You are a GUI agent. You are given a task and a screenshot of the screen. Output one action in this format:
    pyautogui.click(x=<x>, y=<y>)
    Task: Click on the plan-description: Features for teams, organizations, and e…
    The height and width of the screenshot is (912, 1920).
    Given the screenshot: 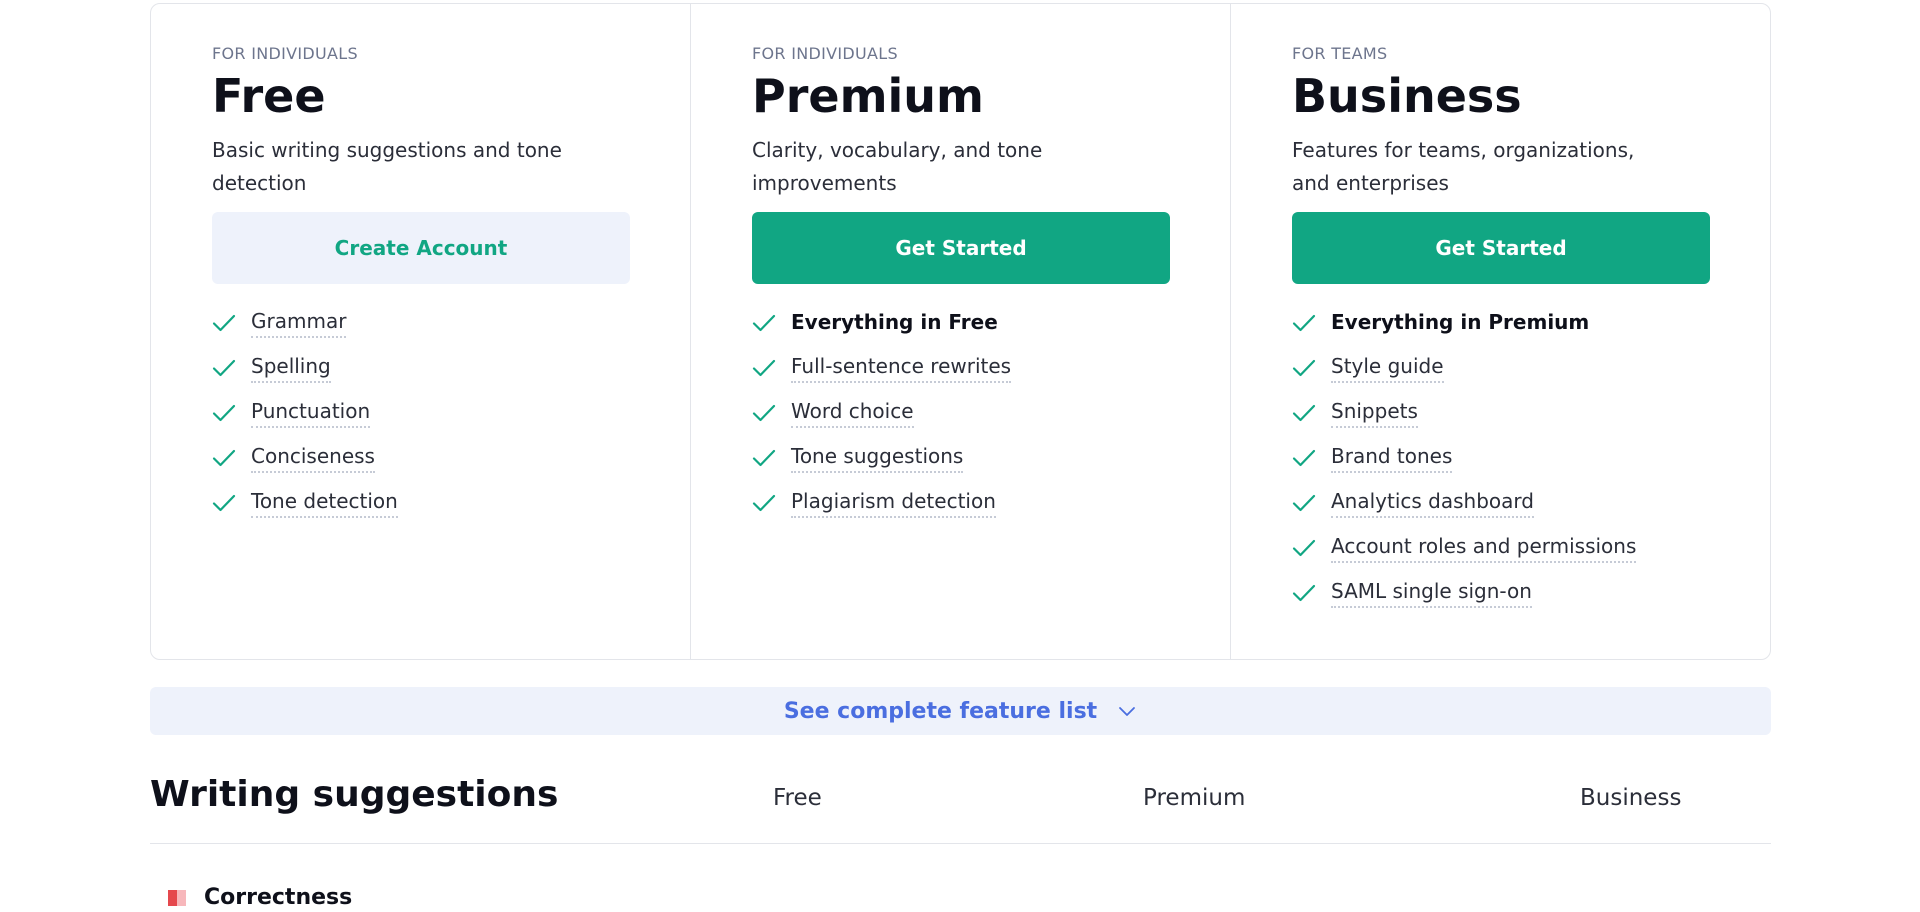 What is the action you would take?
    pyautogui.click(x=1463, y=166)
    